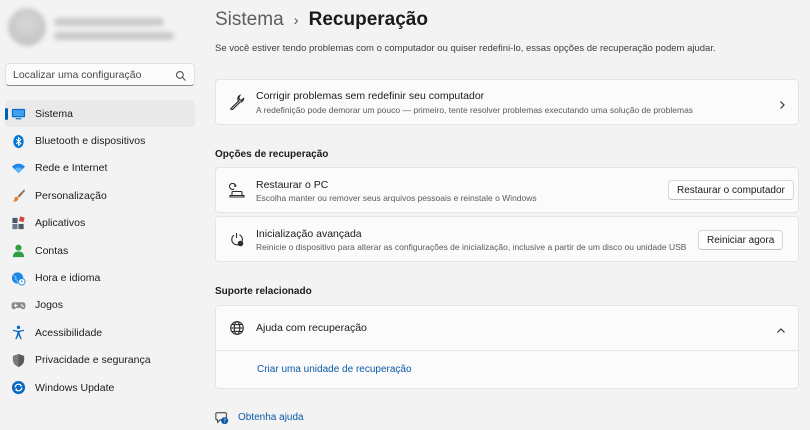 The image size is (810, 430). Describe the element at coordinates (18, 387) in the screenshot. I see `update-icon` at that location.